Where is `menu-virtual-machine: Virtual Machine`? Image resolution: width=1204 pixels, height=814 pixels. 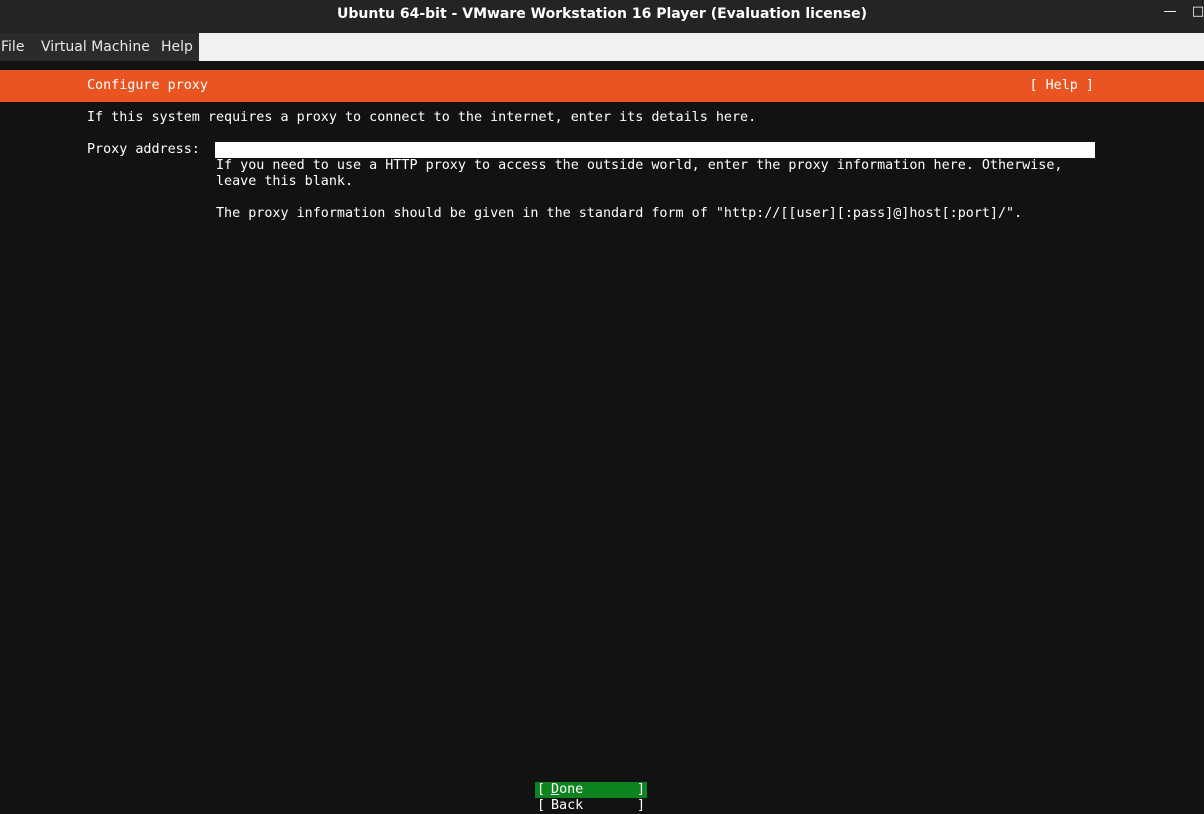
menu-virtual-machine: Virtual Machine is located at coordinates (95, 47).